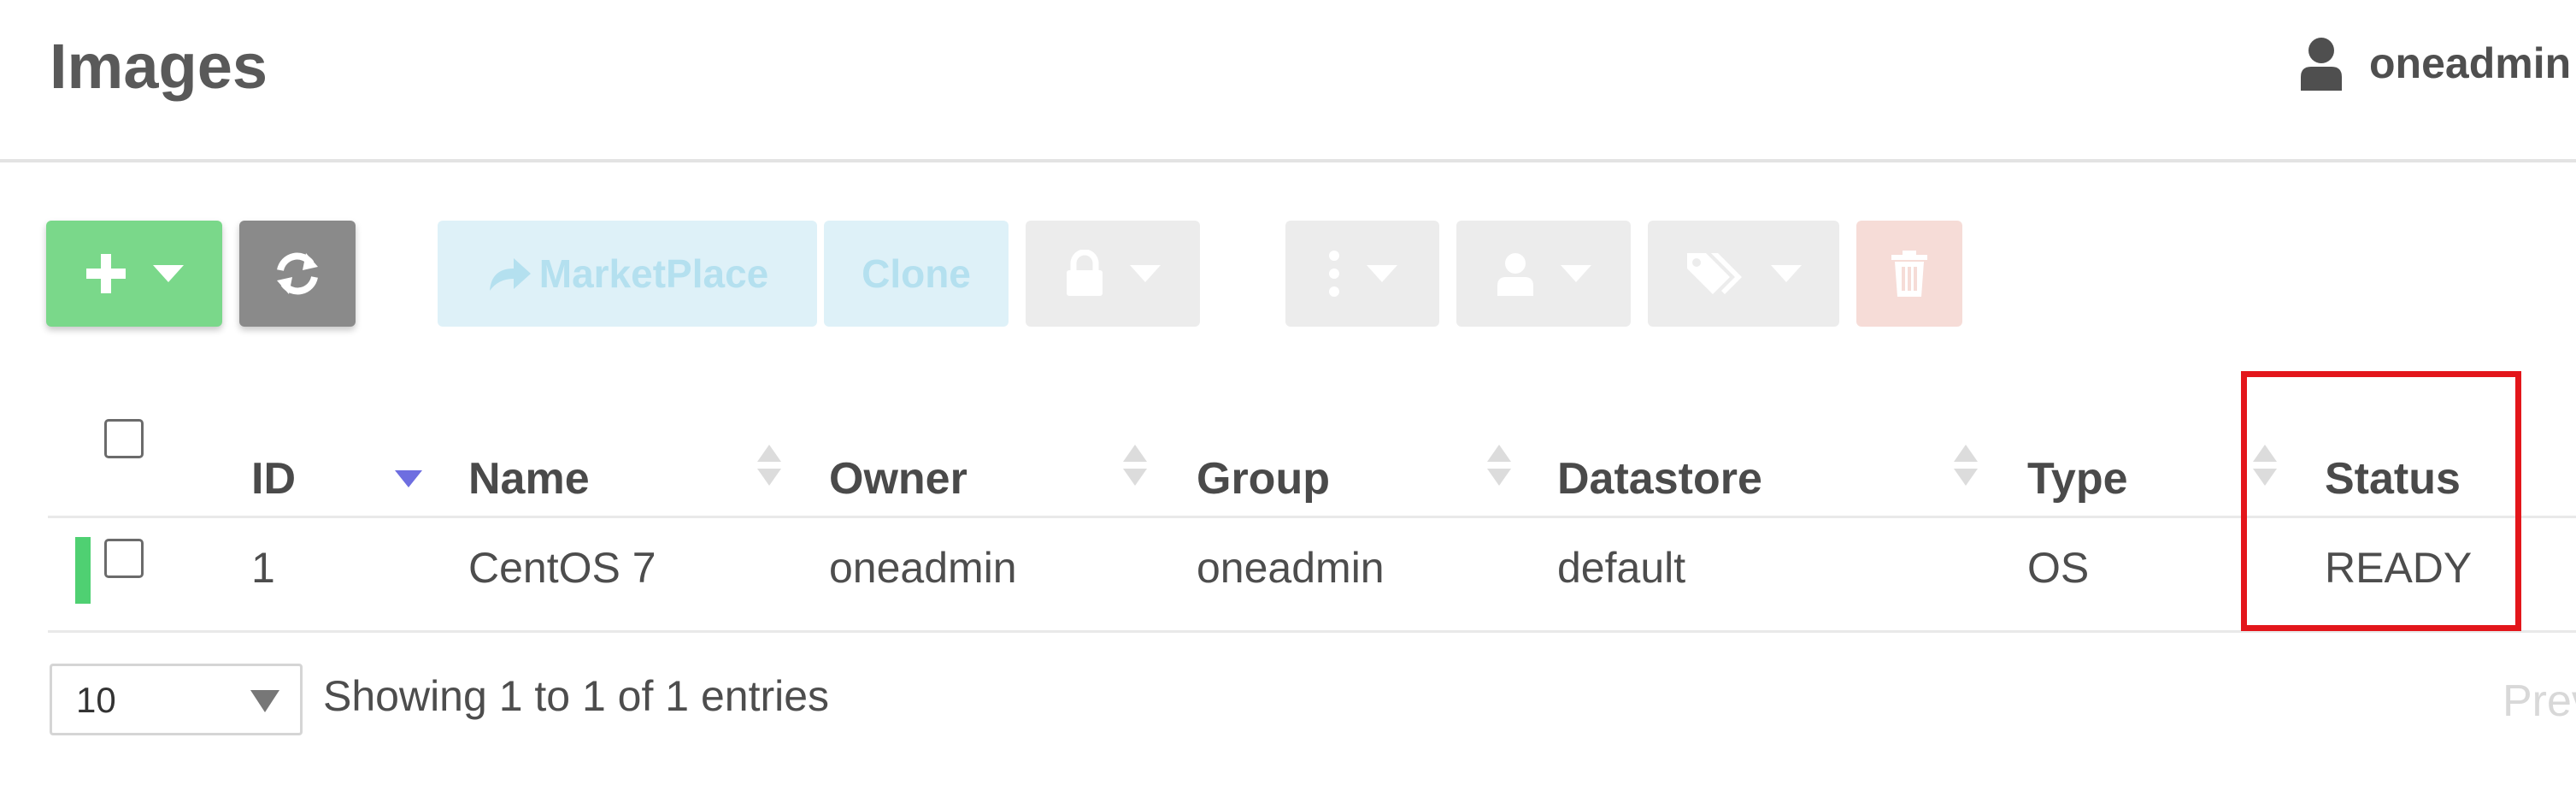  I want to click on column-header-id: ID, so click(273, 479).